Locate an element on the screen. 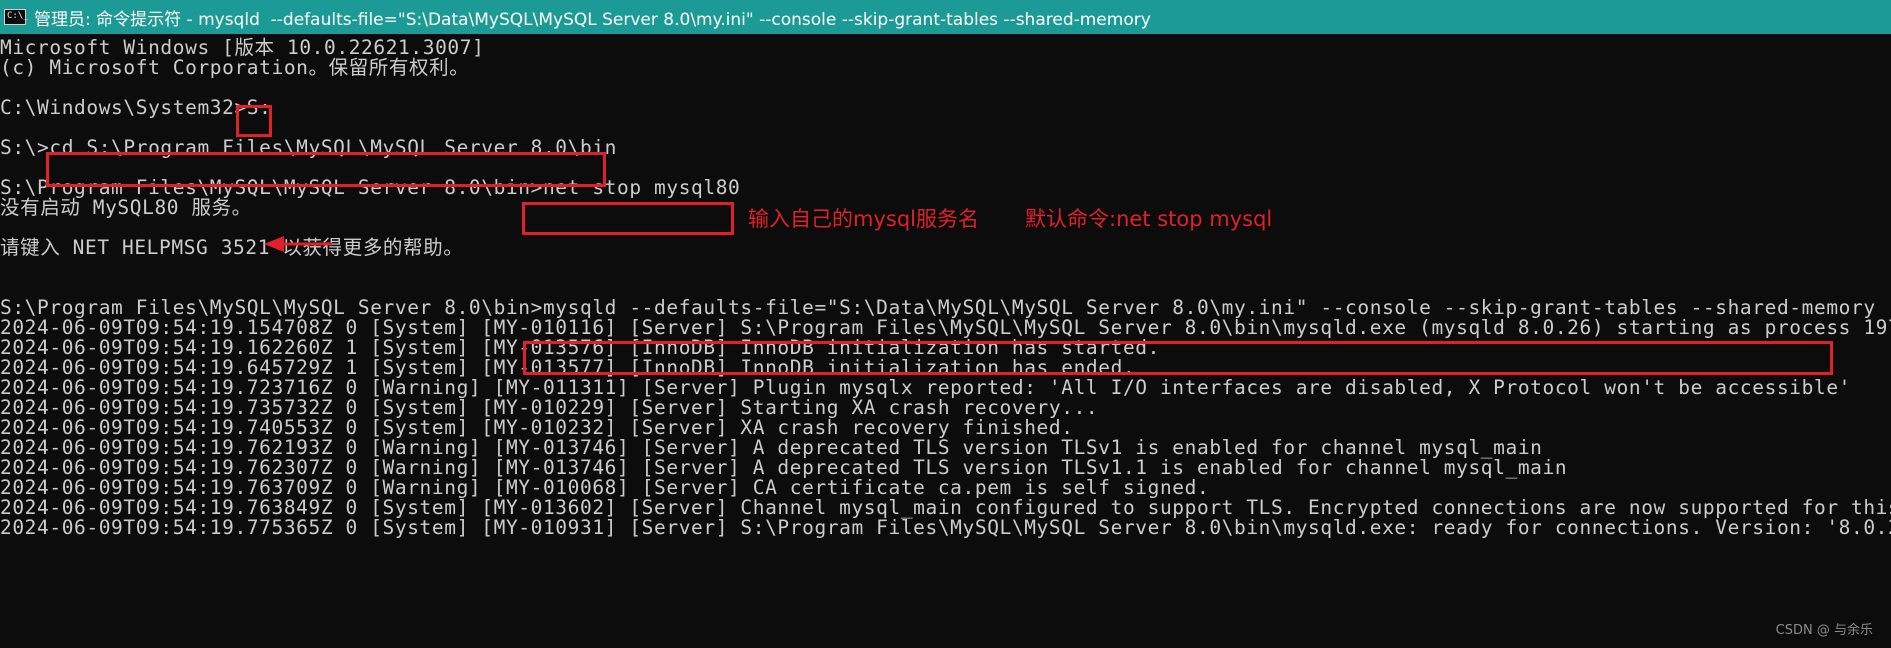  console-line: 没有启动 MySQL80 服务。 is located at coordinates (126, 207).